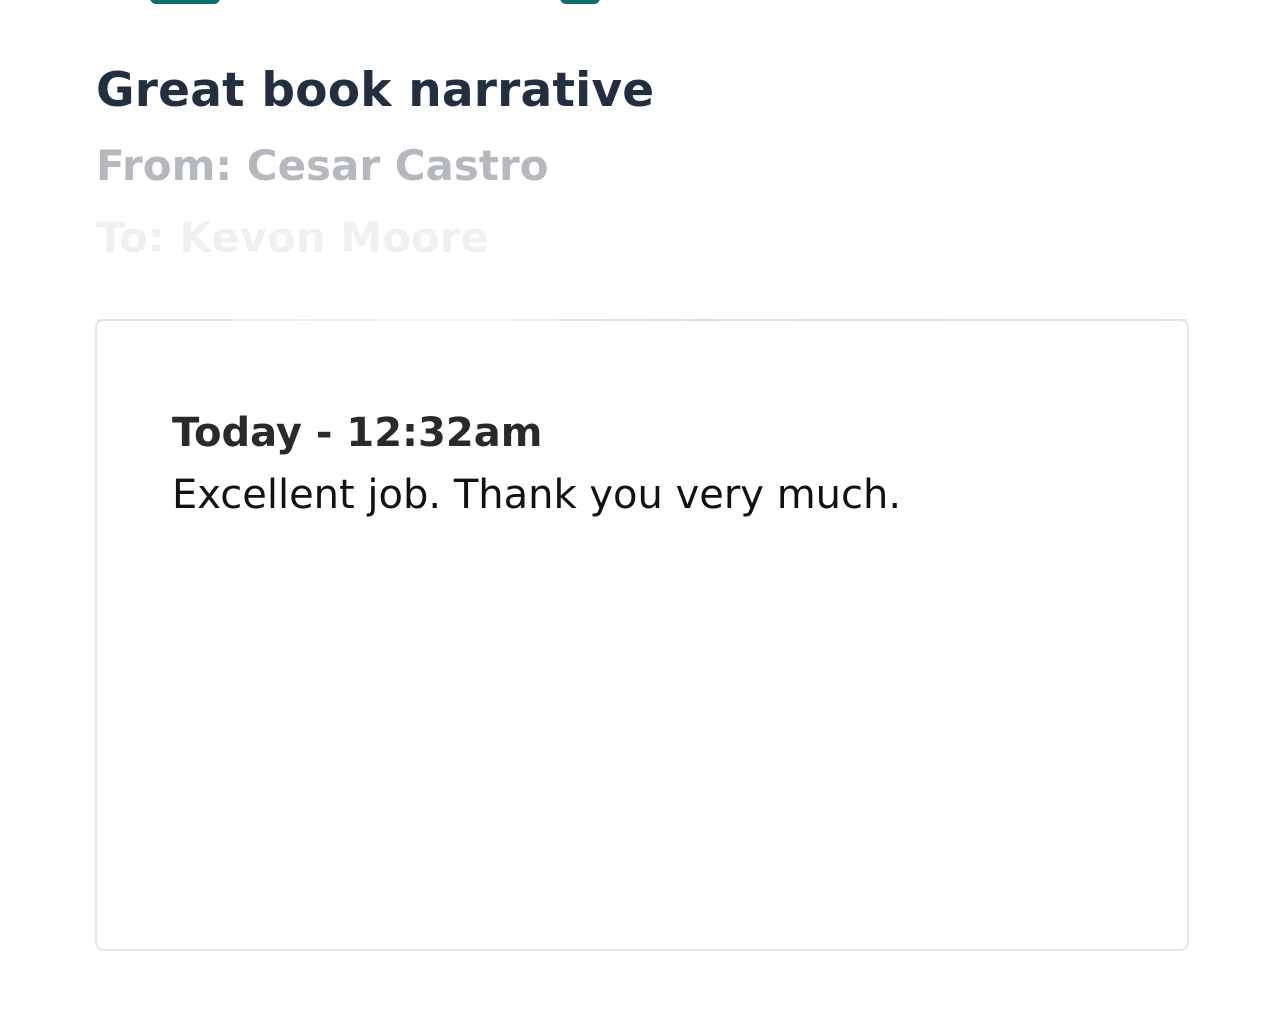  What do you see at coordinates (293, 237) in the screenshot?
I see `to-line: To: Kevon Moore` at bounding box center [293, 237].